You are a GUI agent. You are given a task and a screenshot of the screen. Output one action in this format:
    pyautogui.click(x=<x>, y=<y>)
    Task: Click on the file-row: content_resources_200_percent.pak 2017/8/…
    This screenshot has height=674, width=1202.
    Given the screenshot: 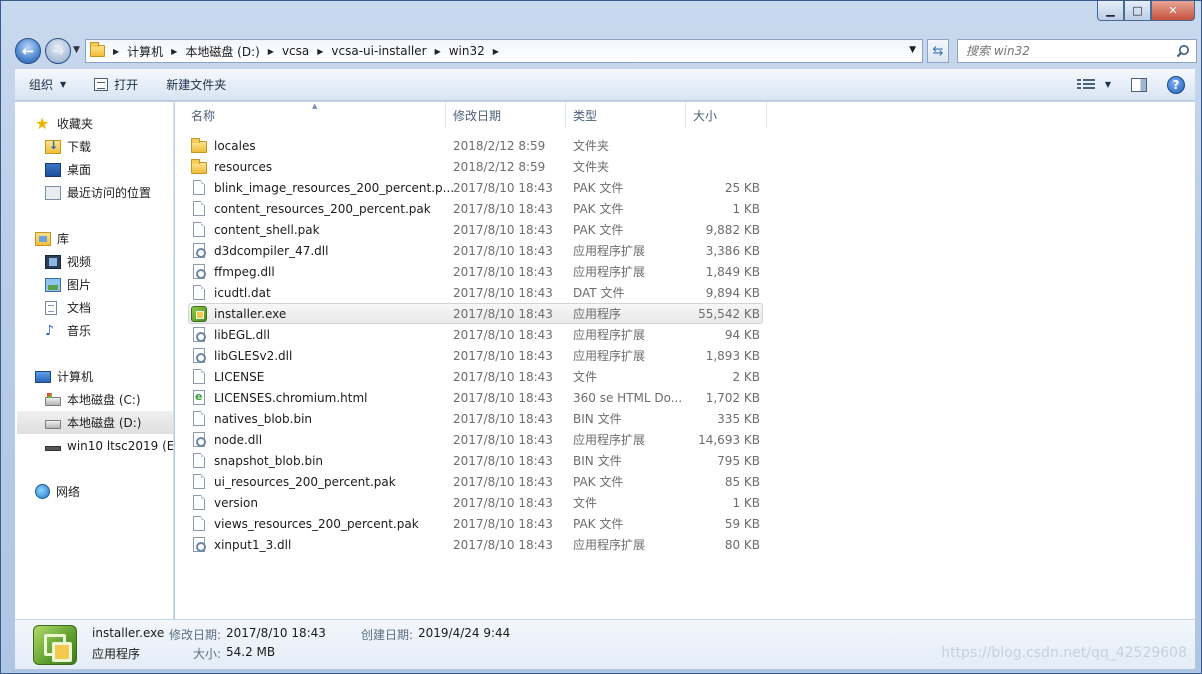 What is the action you would take?
    pyautogui.click(x=475, y=208)
    